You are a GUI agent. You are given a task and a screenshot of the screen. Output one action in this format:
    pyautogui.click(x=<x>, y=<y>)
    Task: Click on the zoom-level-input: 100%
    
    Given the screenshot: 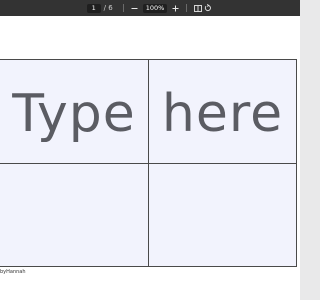 What is the action you would take?
    pyautogui.click(x=155, y=8)
    